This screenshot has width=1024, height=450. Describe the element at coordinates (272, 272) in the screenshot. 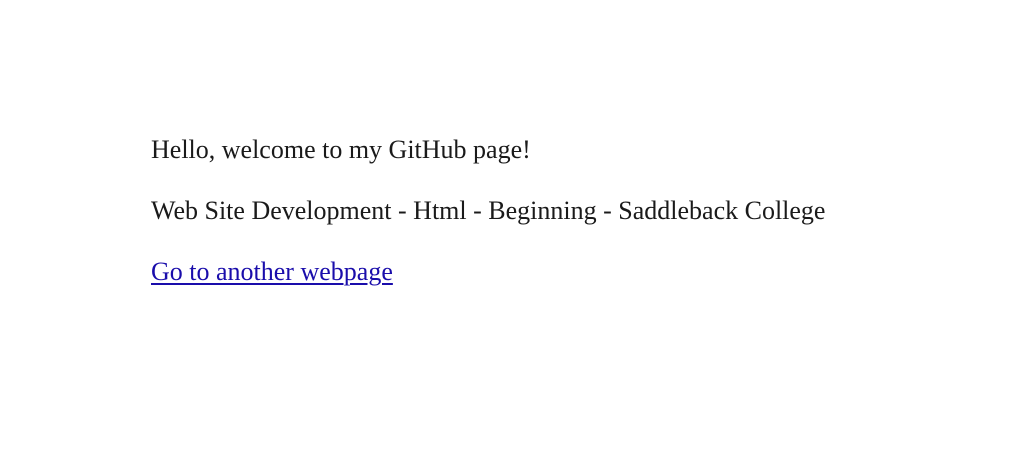

I see `another-webpage-link: Go to another webpage` at that location.